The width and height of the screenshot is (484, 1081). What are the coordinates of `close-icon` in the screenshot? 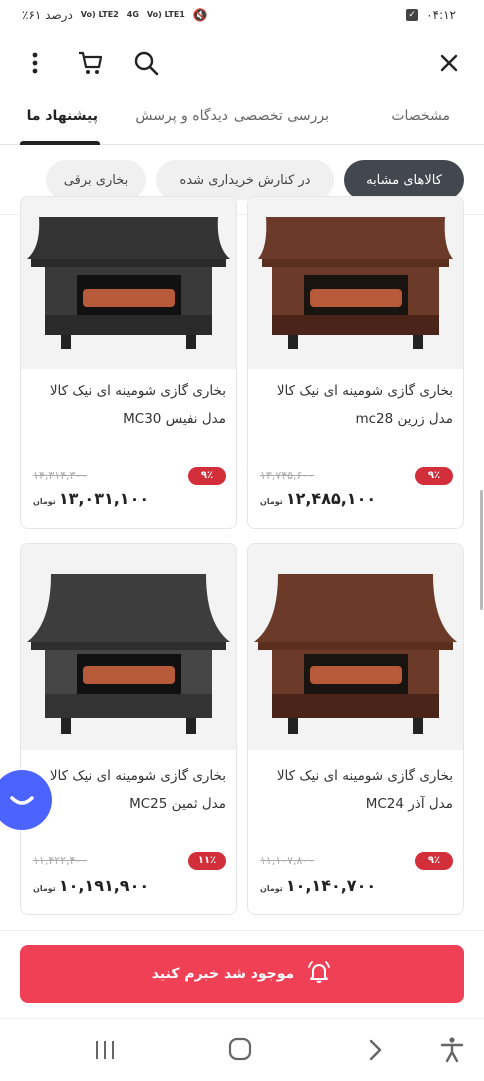 It's located at (449, 63).